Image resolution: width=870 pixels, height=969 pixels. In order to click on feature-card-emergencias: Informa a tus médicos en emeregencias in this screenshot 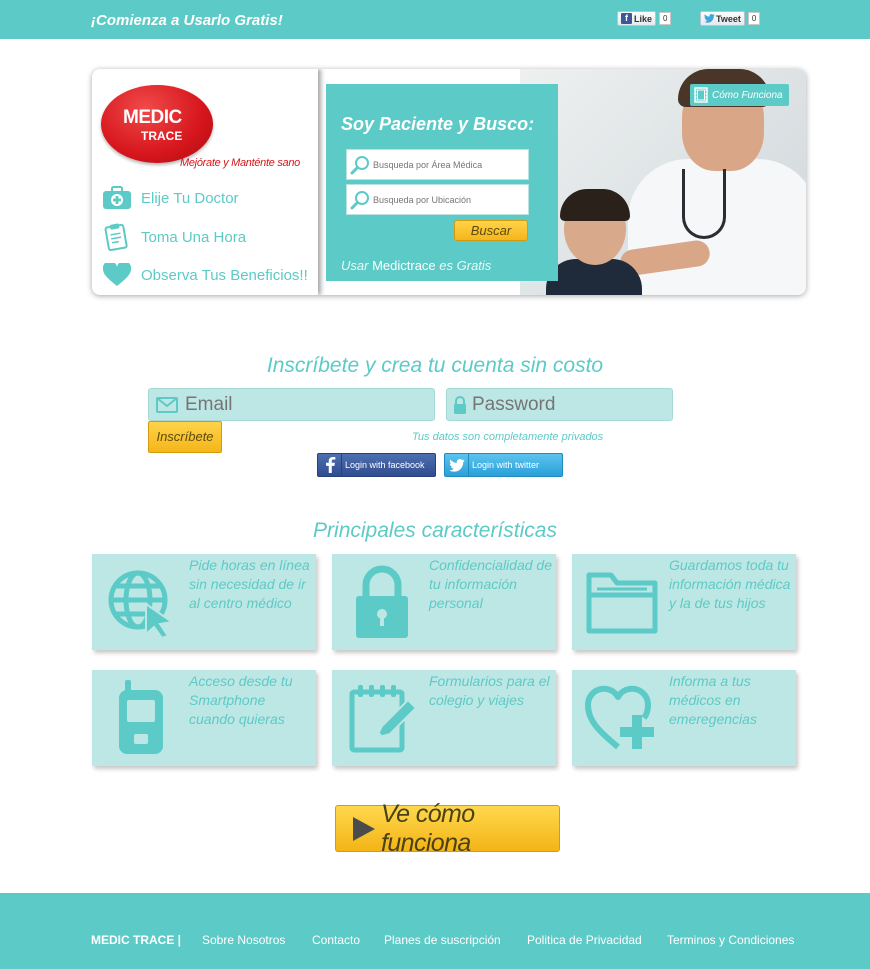, I will do `click(684, 718)`.